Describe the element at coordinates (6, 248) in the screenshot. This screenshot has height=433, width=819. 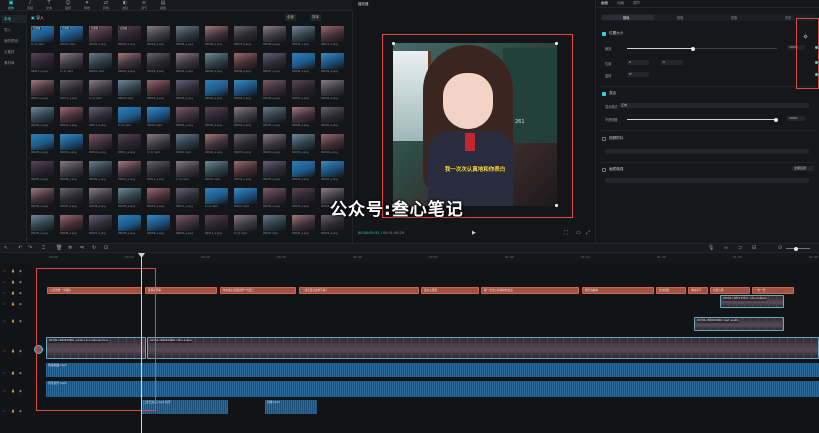
I see `select-tool-icon: ↖` at that location.